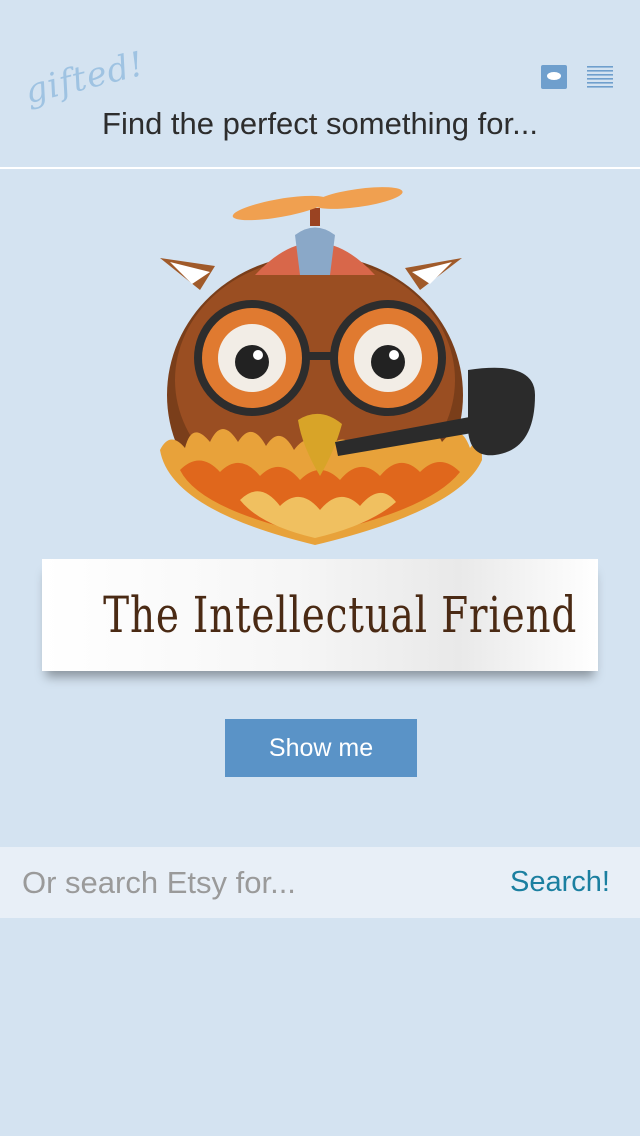  I want to click on gifted-logo: gifted!, so click(85, 78).